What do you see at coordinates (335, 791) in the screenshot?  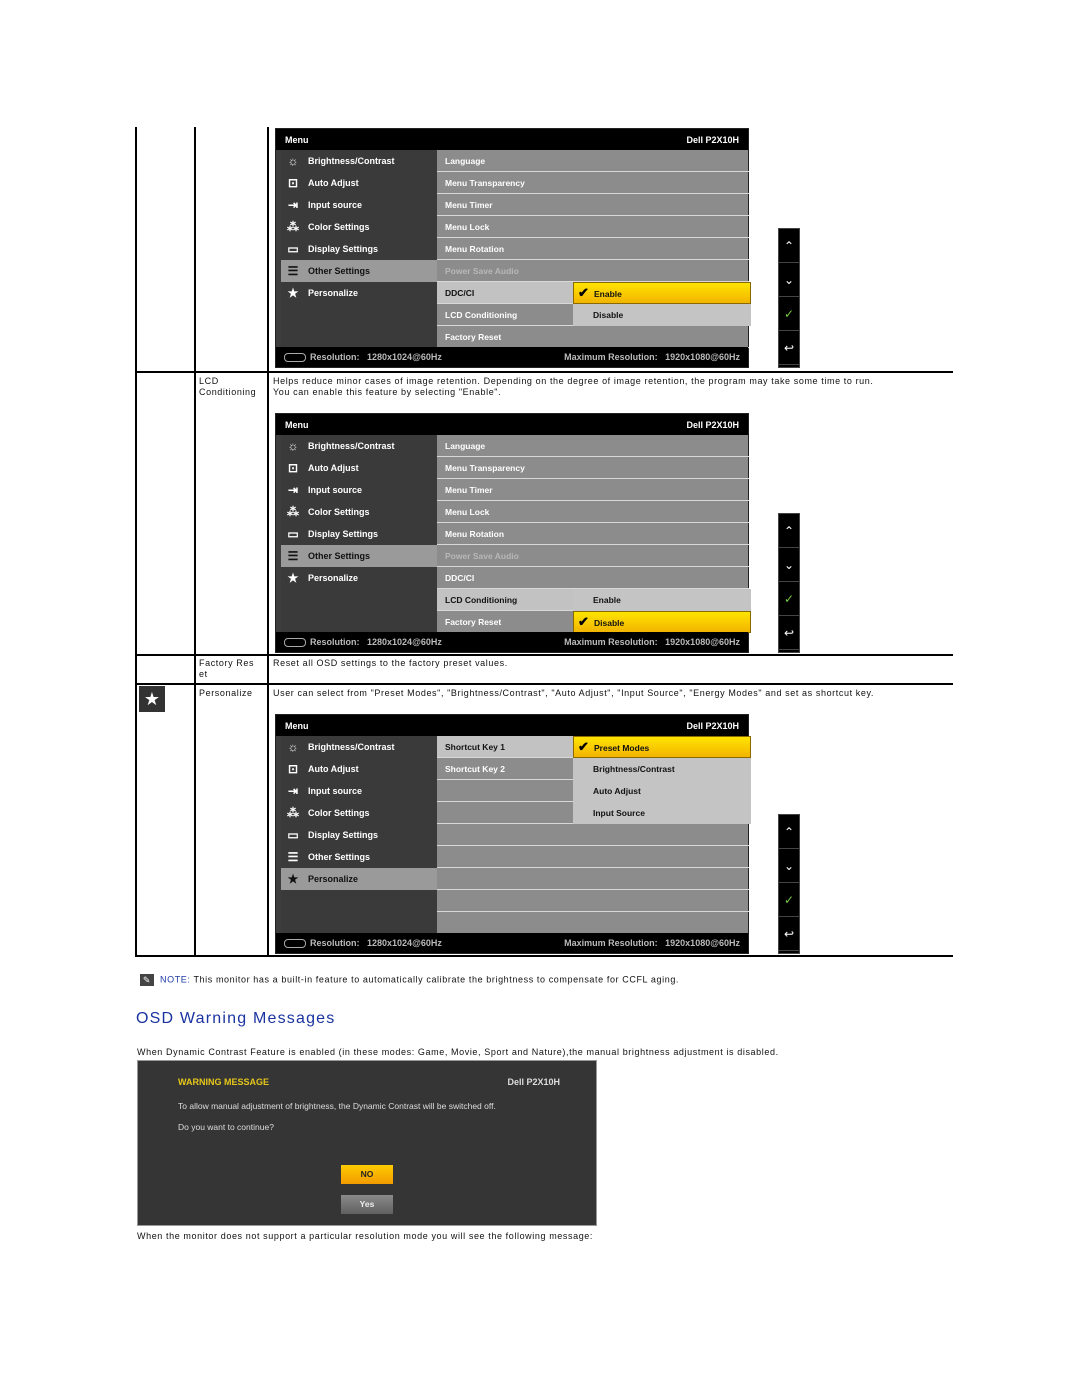 I see `osd-menu-item-label: Input source` at bounding box center [335, 791].